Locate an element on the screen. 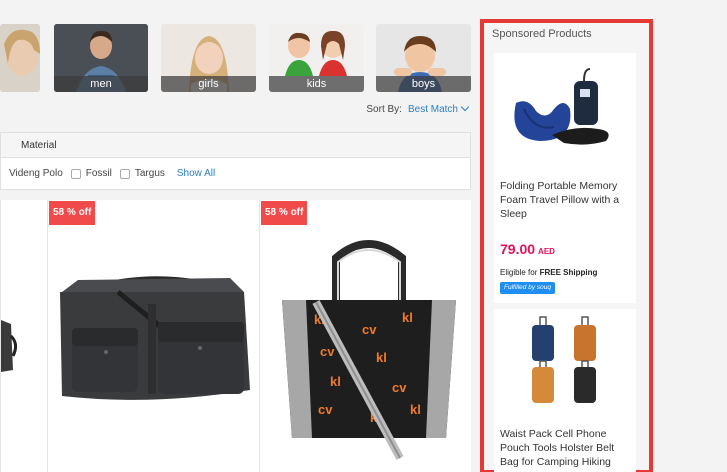  sort-label: Sort By: is located at coordinates (384, 109).